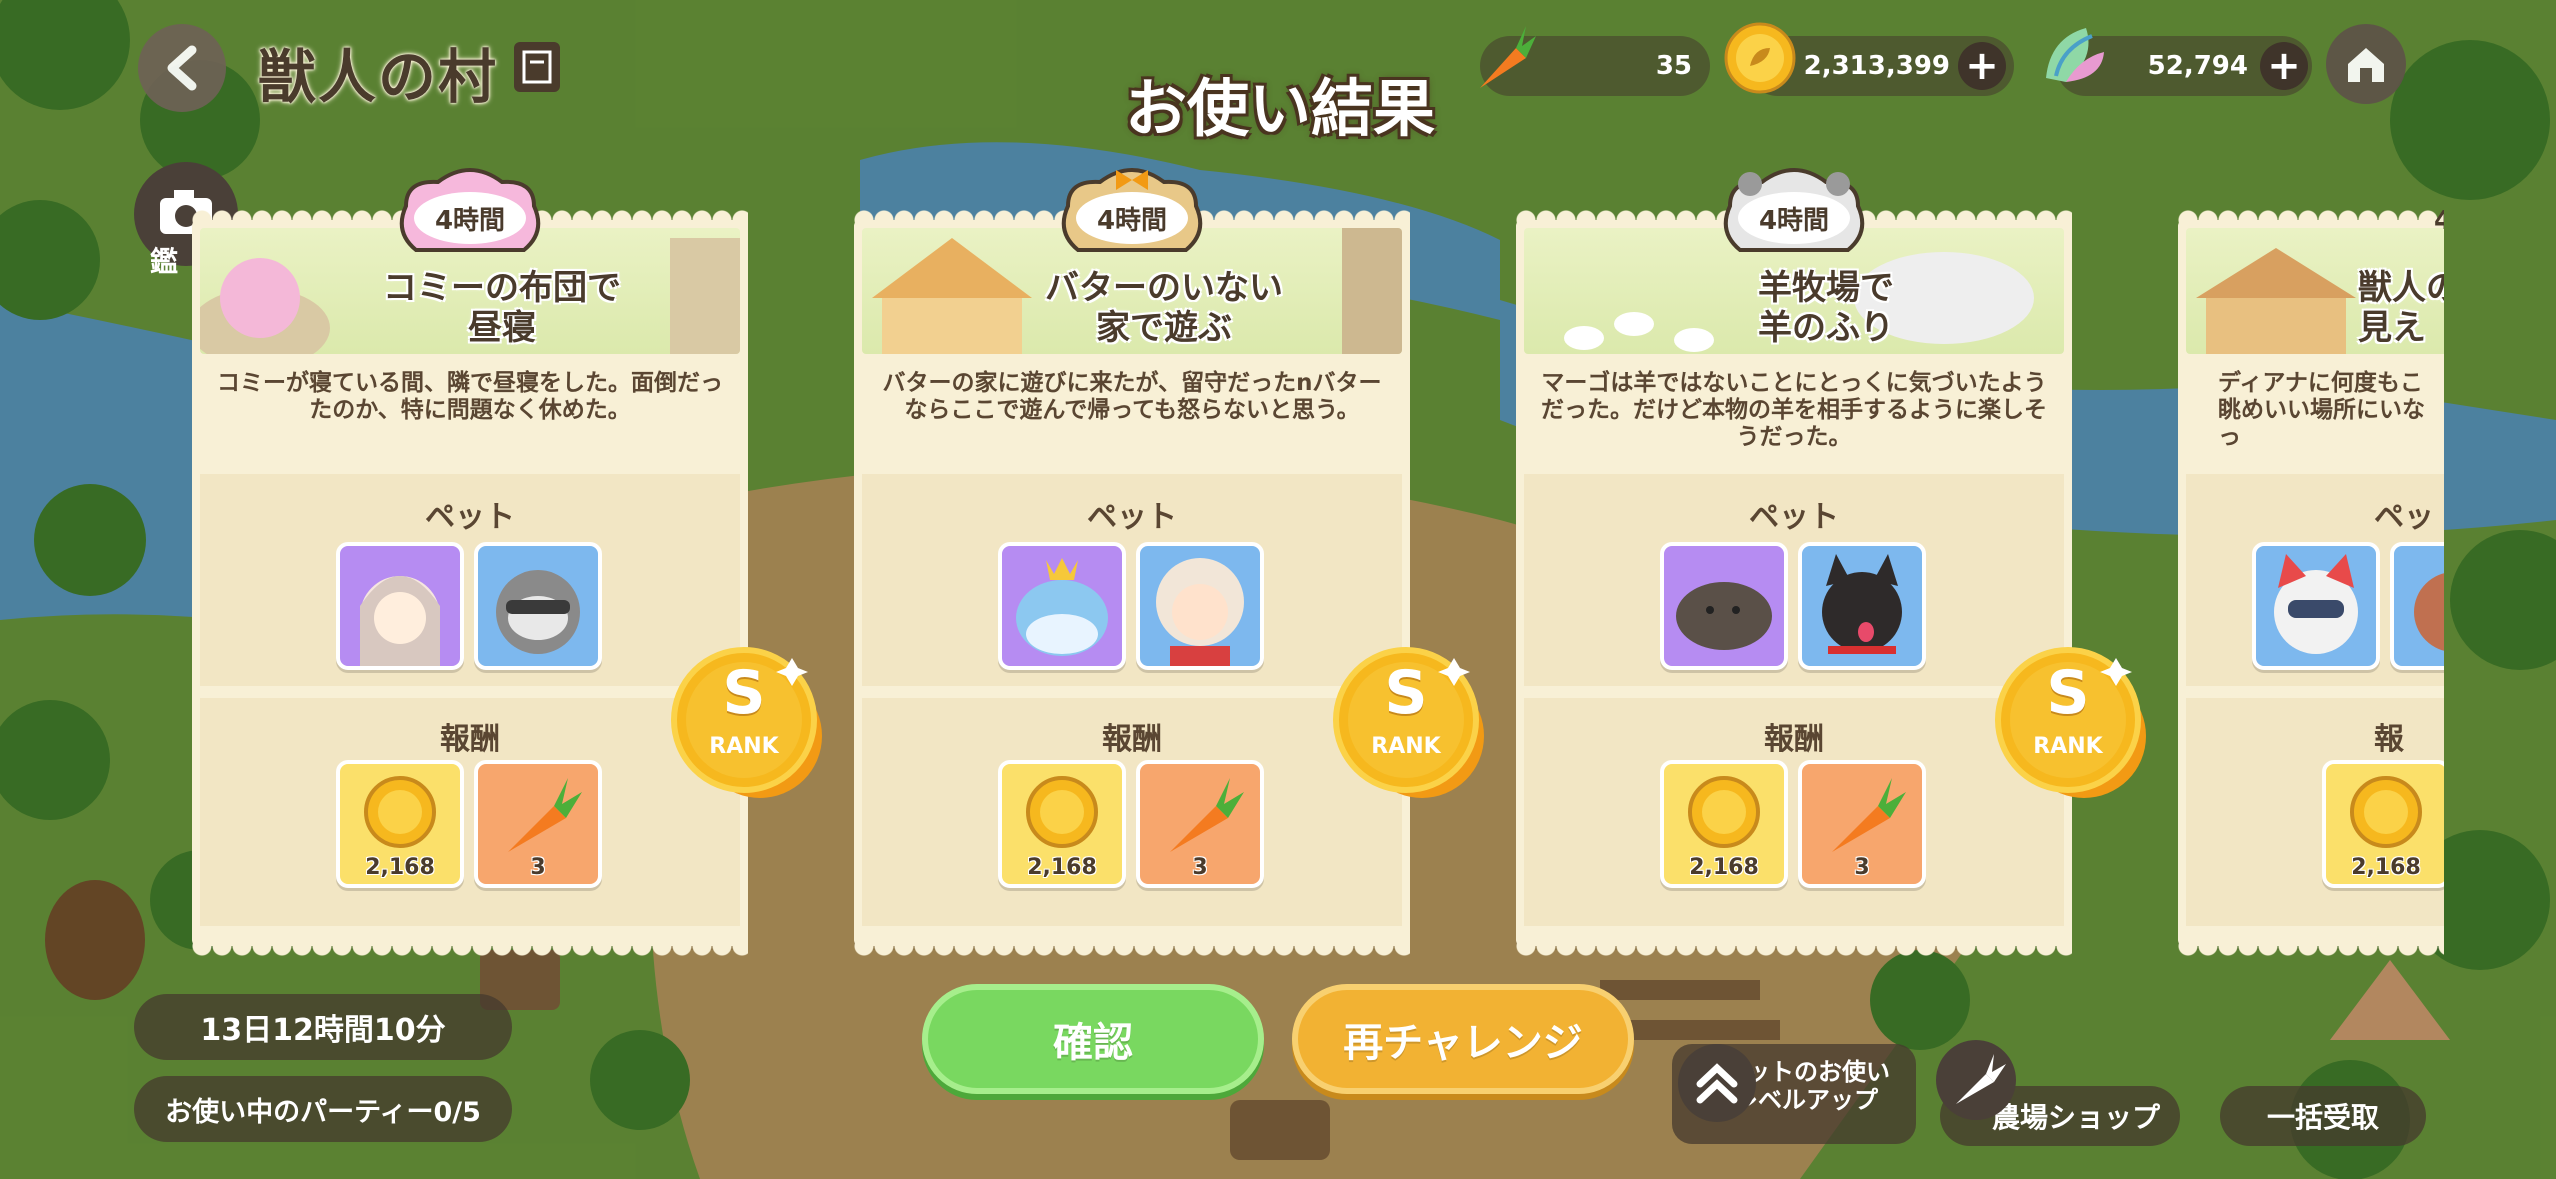 The image size is (2556, 1179). Describe the element at coordinates (502, 308) in the screenshot. I see `card-title: コミーの布団で 昼寝` at that location.